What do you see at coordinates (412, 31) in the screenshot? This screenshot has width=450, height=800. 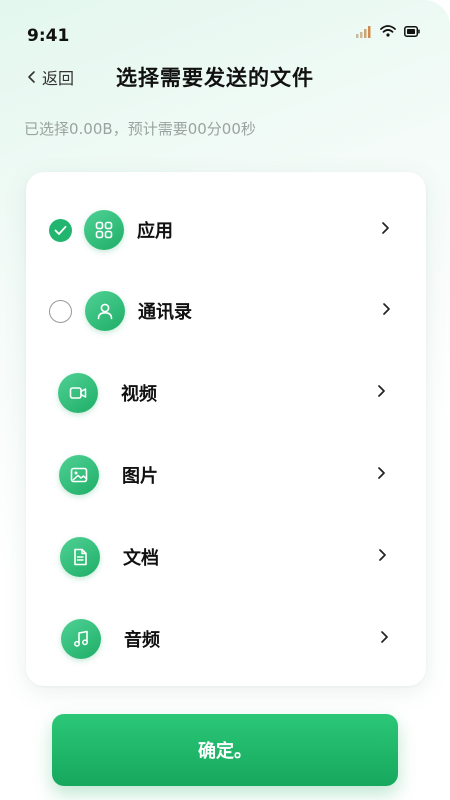 I see `battery-icon` at bounding box center [412, 31].